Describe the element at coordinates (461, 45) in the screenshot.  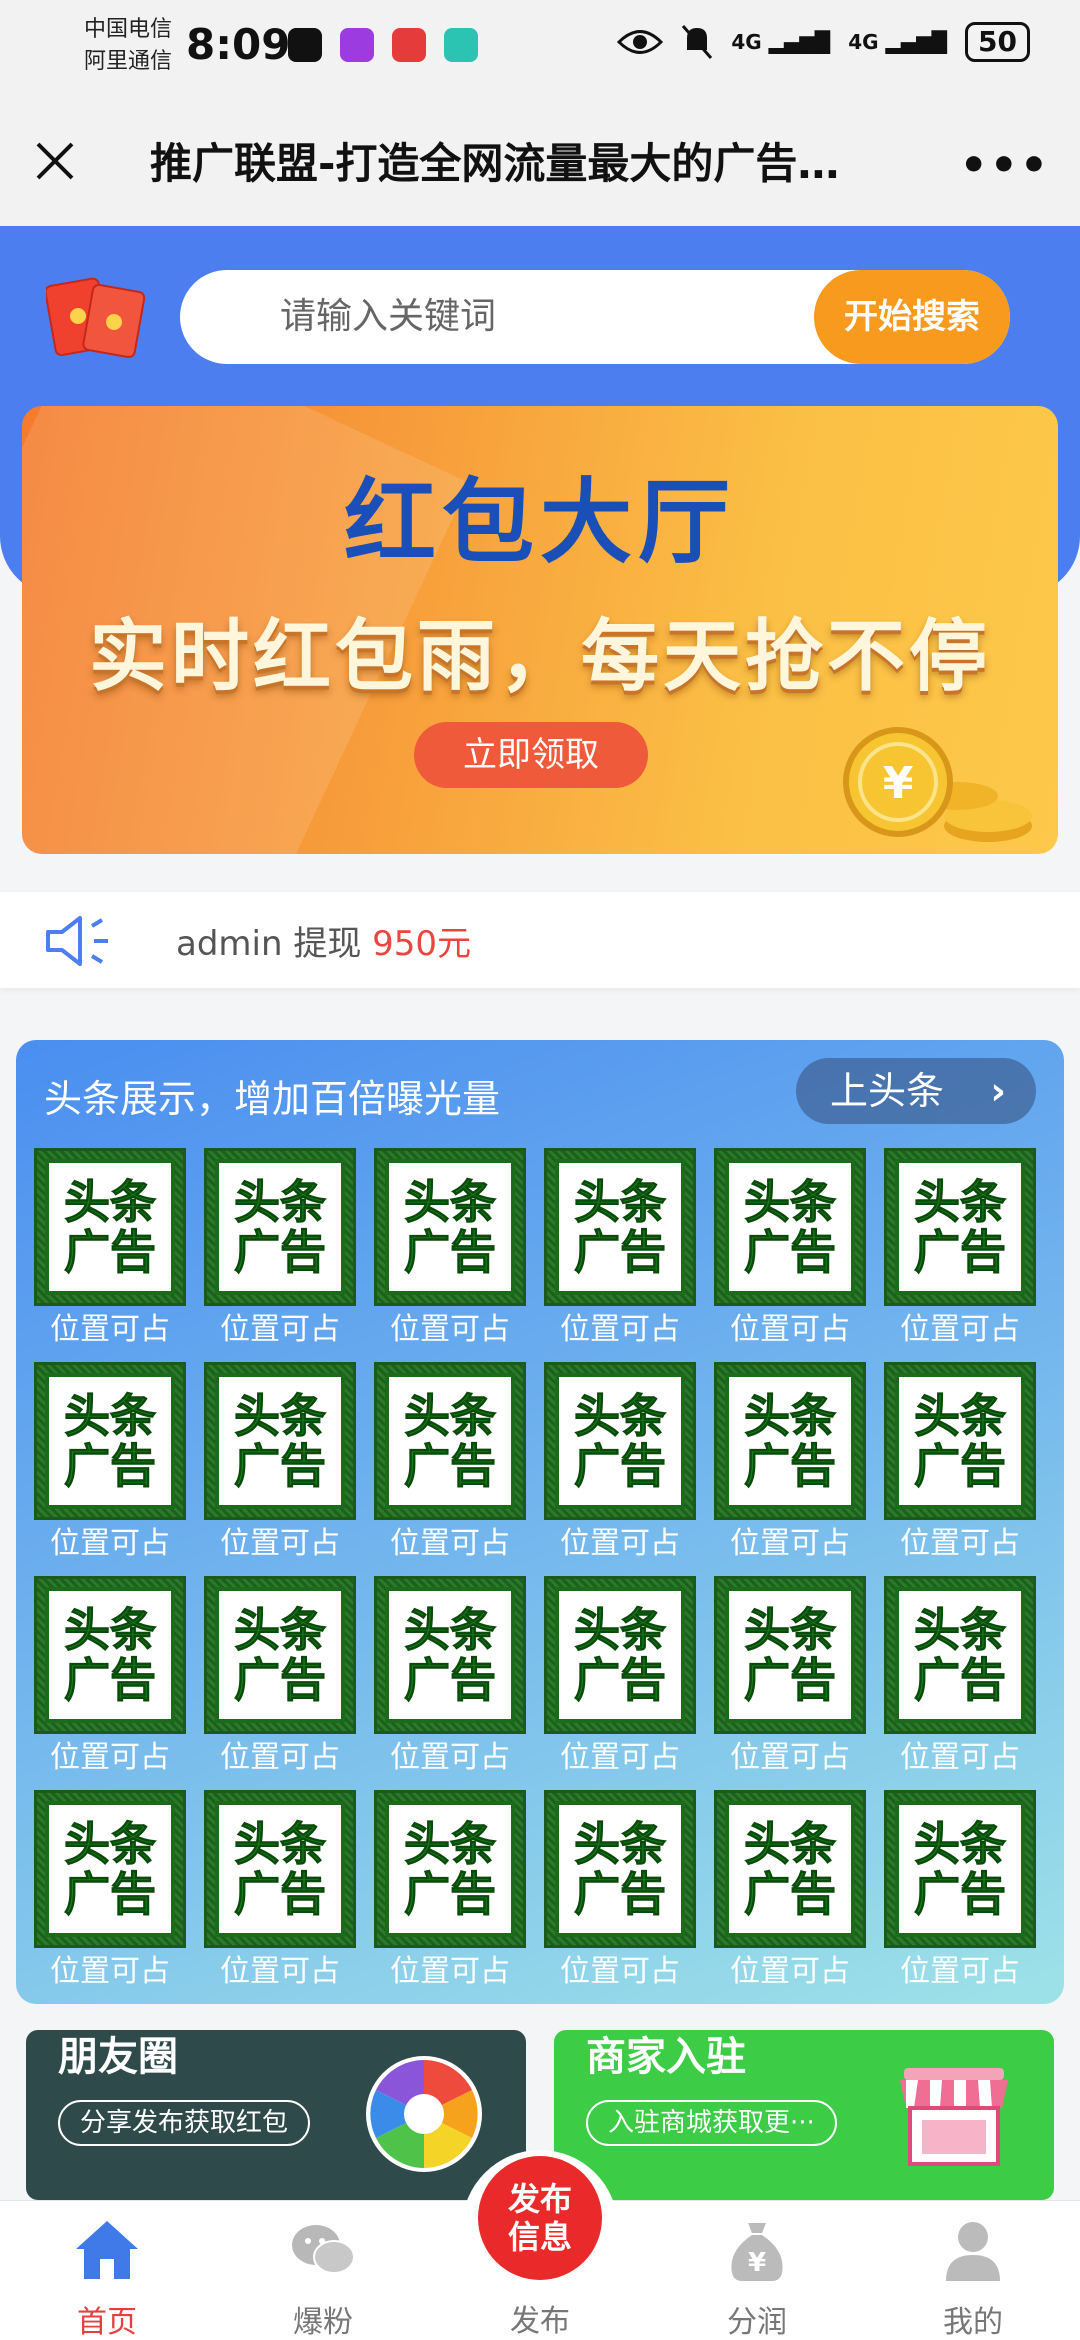
I see `app-teal-icon` at that location.